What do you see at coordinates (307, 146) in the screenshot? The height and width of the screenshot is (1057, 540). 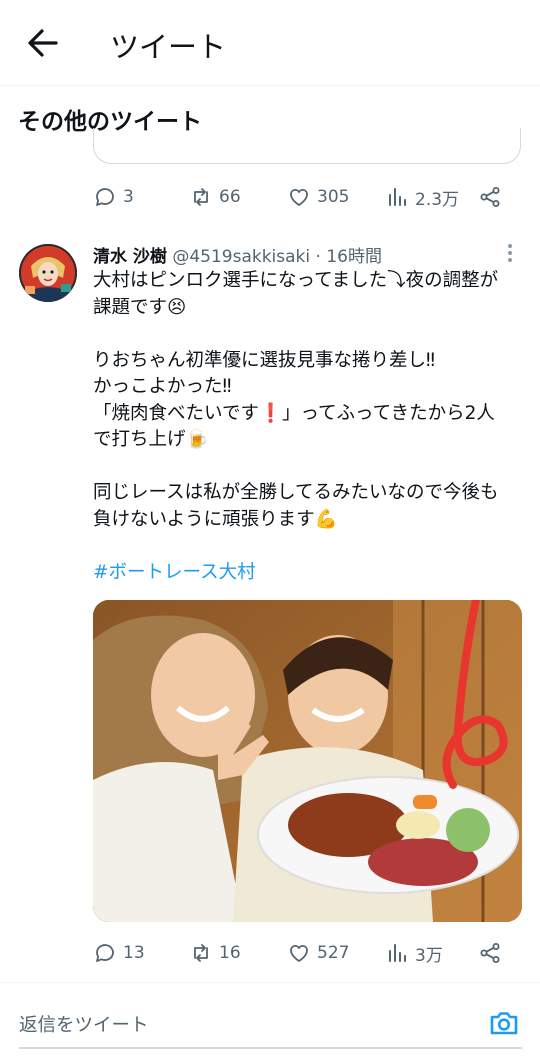 I see `quoted-card-edge` at bounding box center [307, 146].